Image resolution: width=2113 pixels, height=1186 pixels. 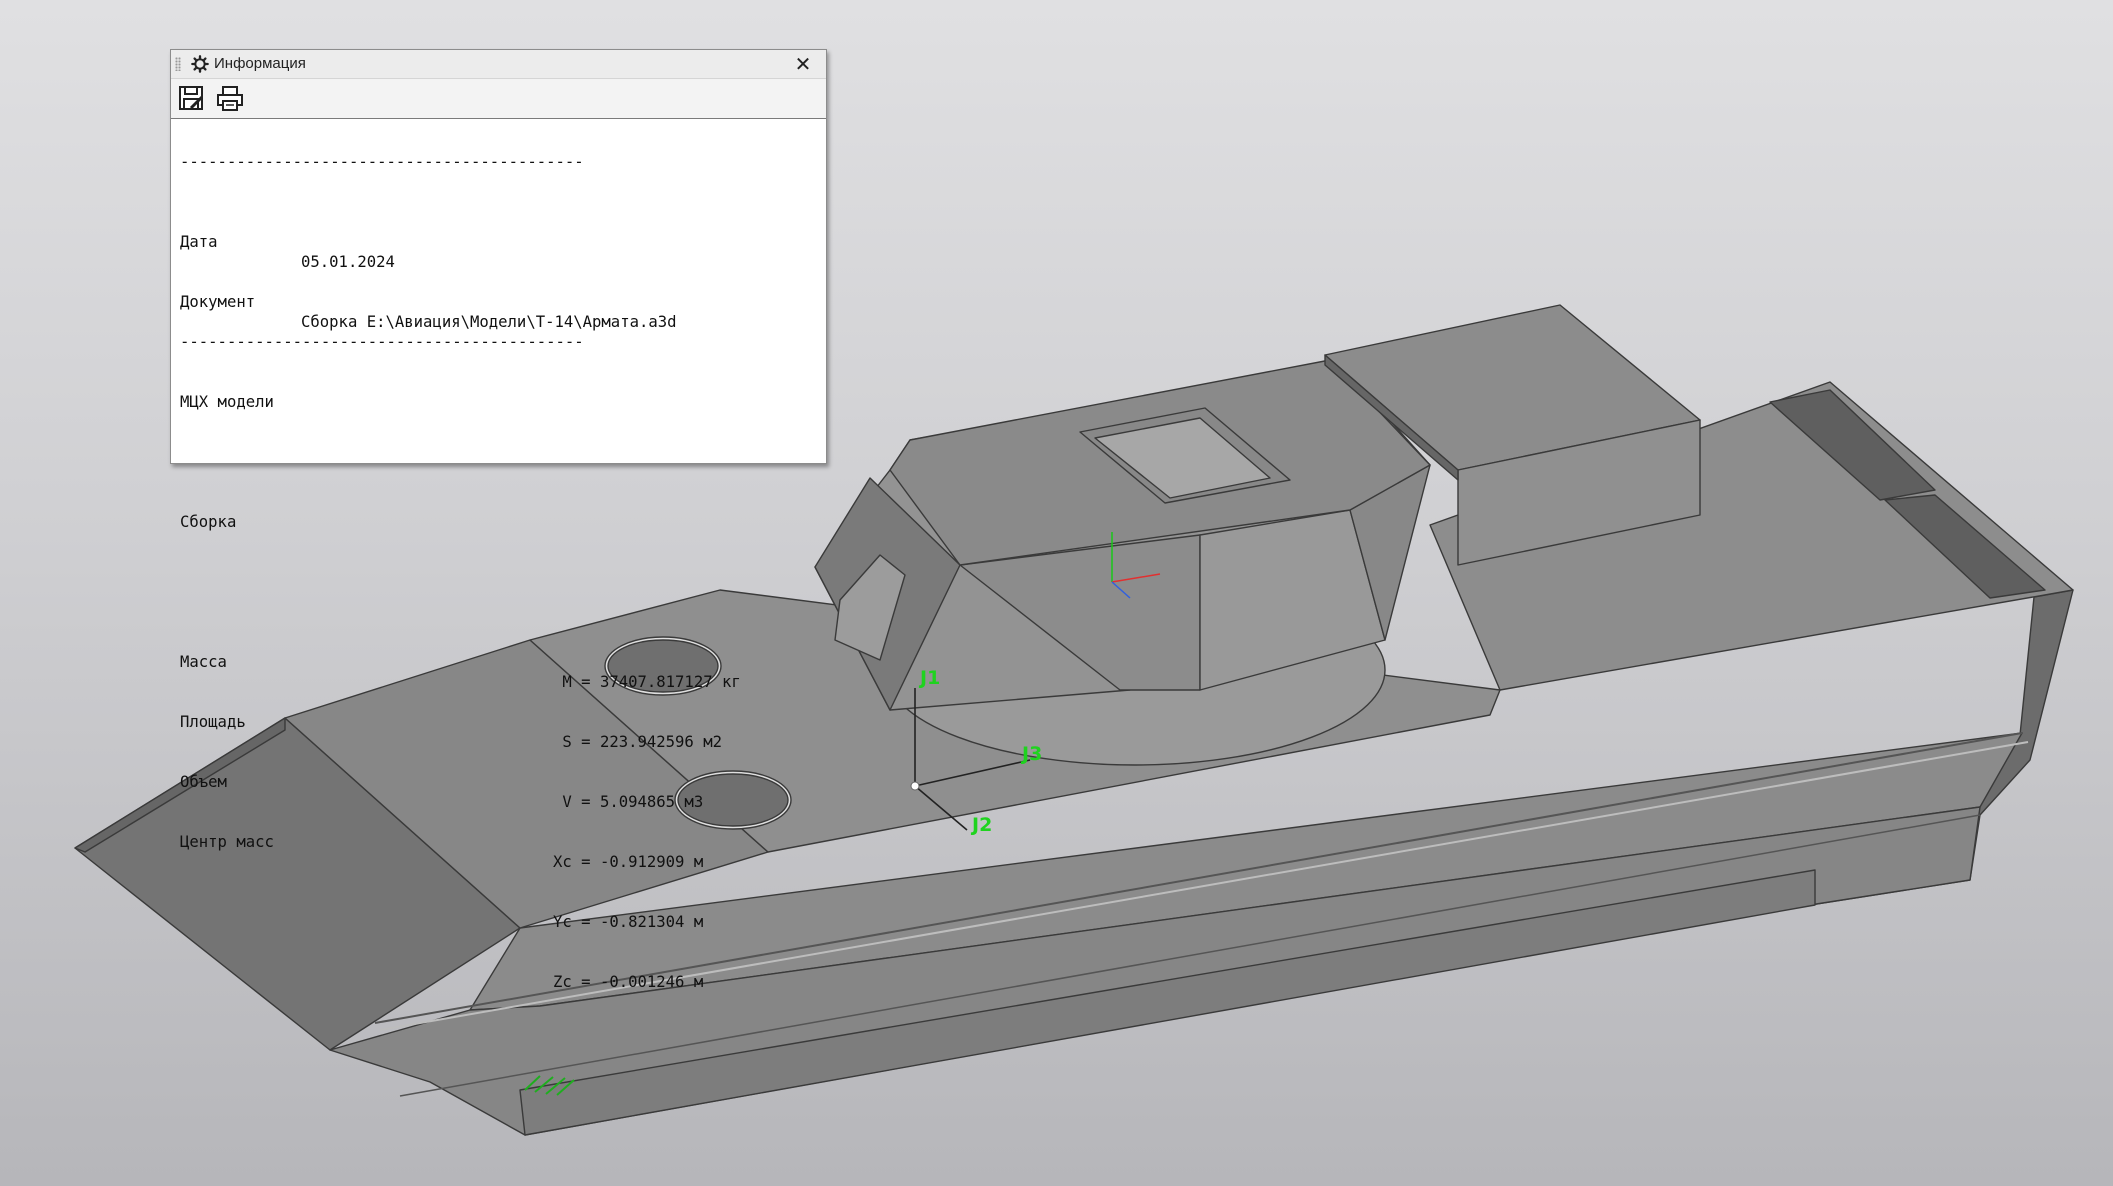 What do you see at coordinates (213, 722) in the screenshot?
I see `property-label: Площадь` at bounding box center [213, 722].